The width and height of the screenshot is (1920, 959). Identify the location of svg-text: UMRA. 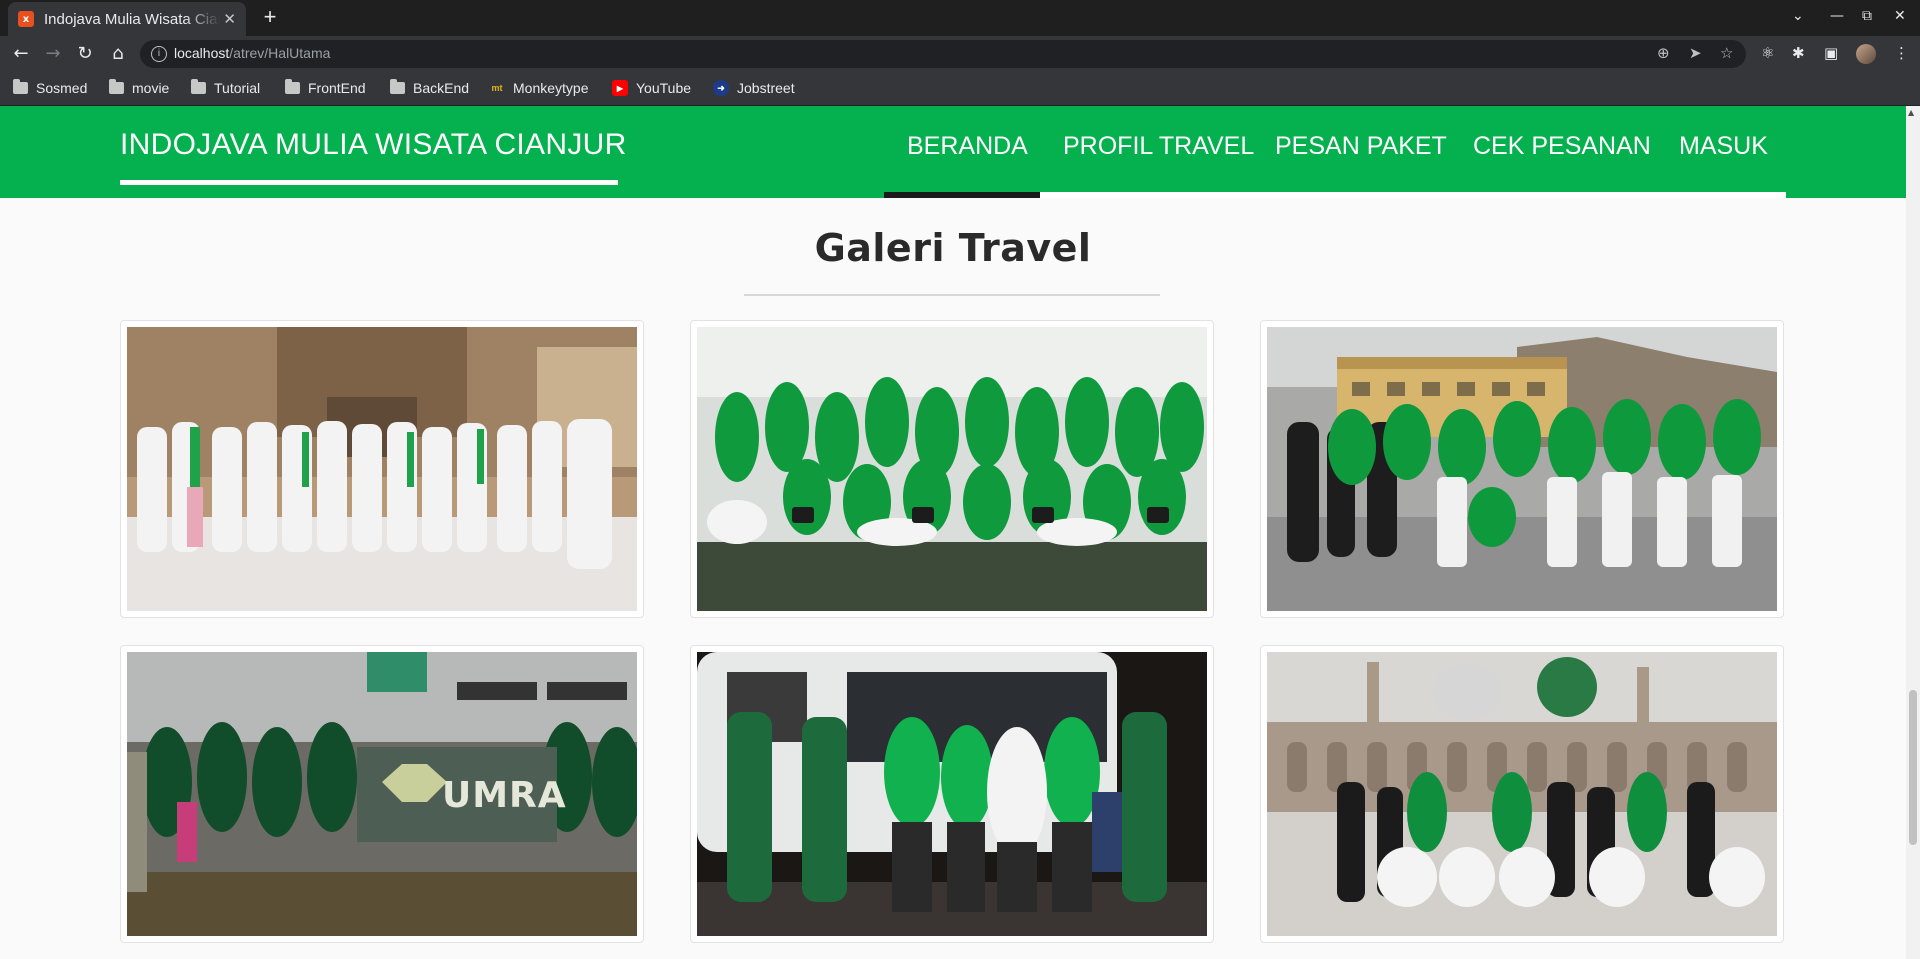
(504, 795).